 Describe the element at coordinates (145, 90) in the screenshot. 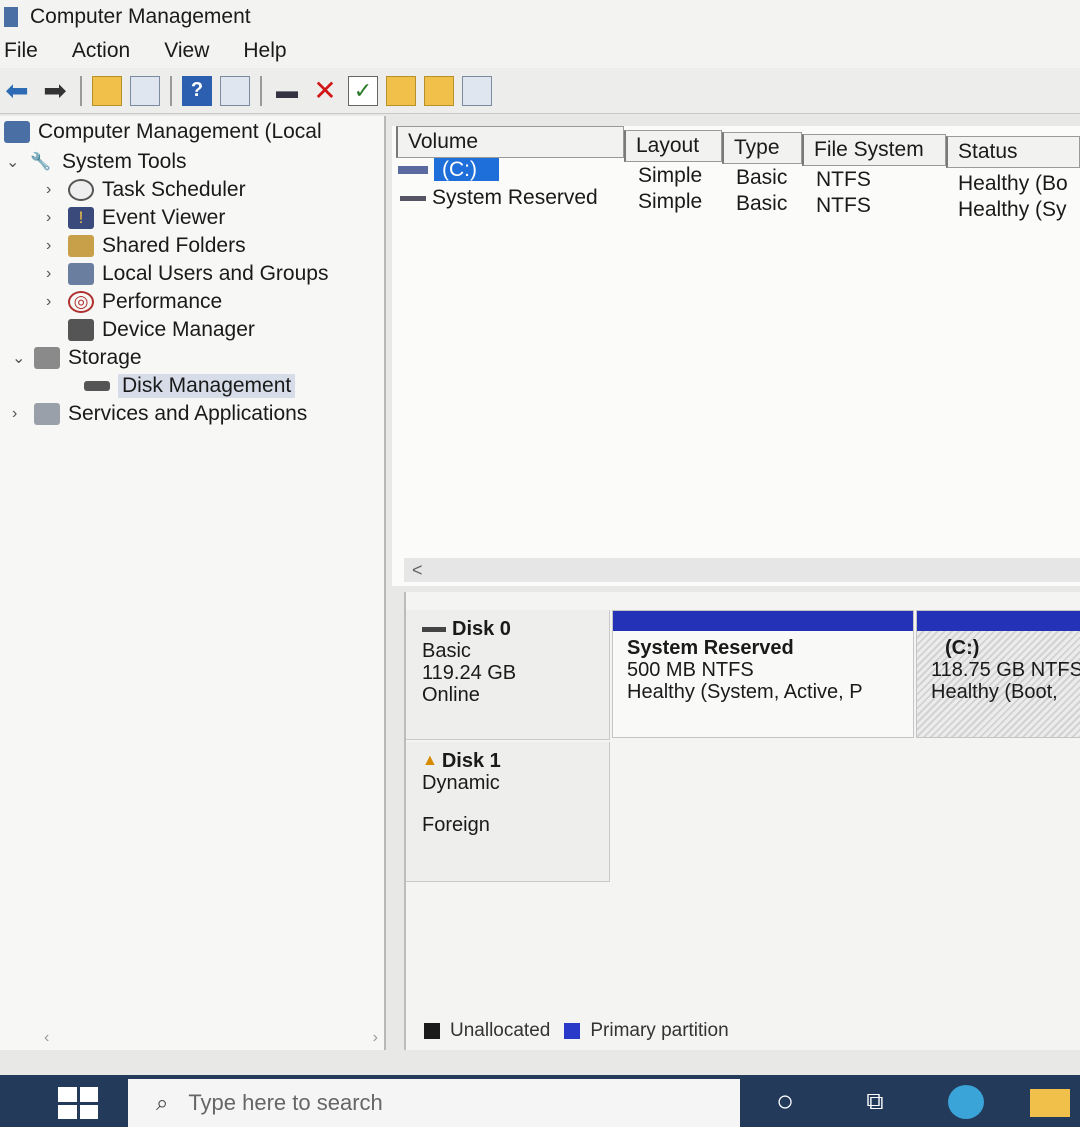

I see `show-hide-tree-icon` at that location.